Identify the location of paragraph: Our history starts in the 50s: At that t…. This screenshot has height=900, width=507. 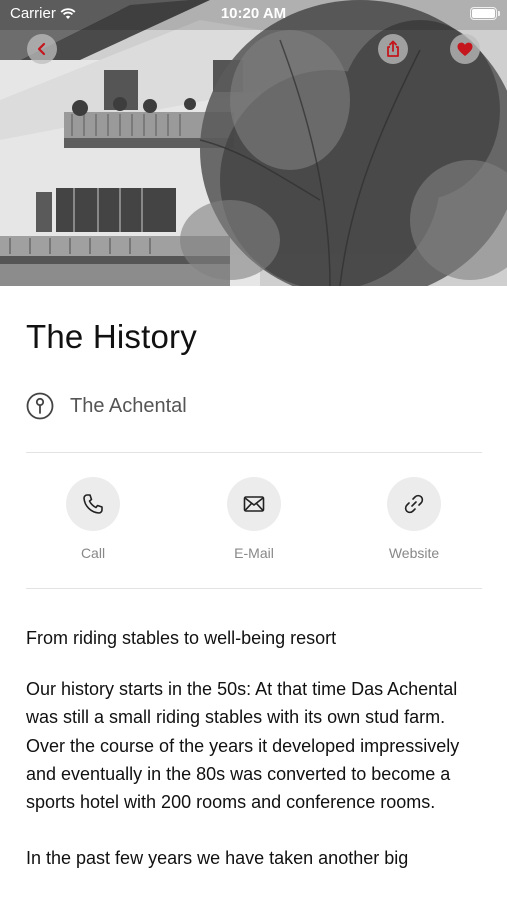
(243, 746).